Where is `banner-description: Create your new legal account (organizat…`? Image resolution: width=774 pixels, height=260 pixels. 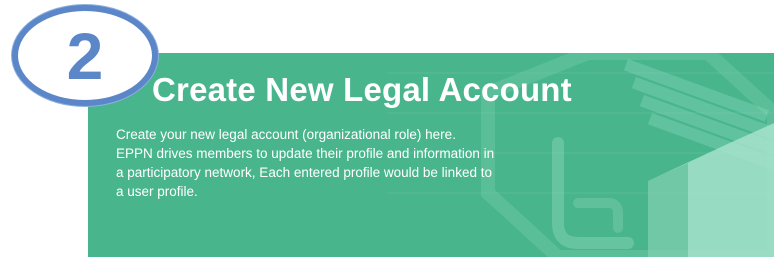
banner-description: Create your new legal account (organizat… is located at coordinates (305, 163).